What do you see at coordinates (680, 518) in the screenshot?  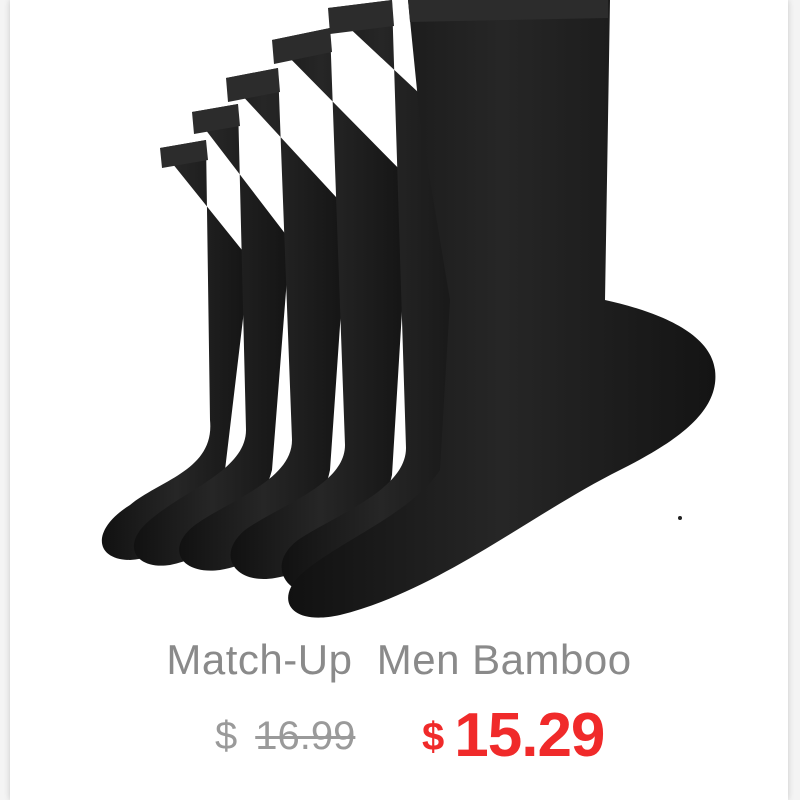 I see `dust-speck` at bounding box center [680, 518].